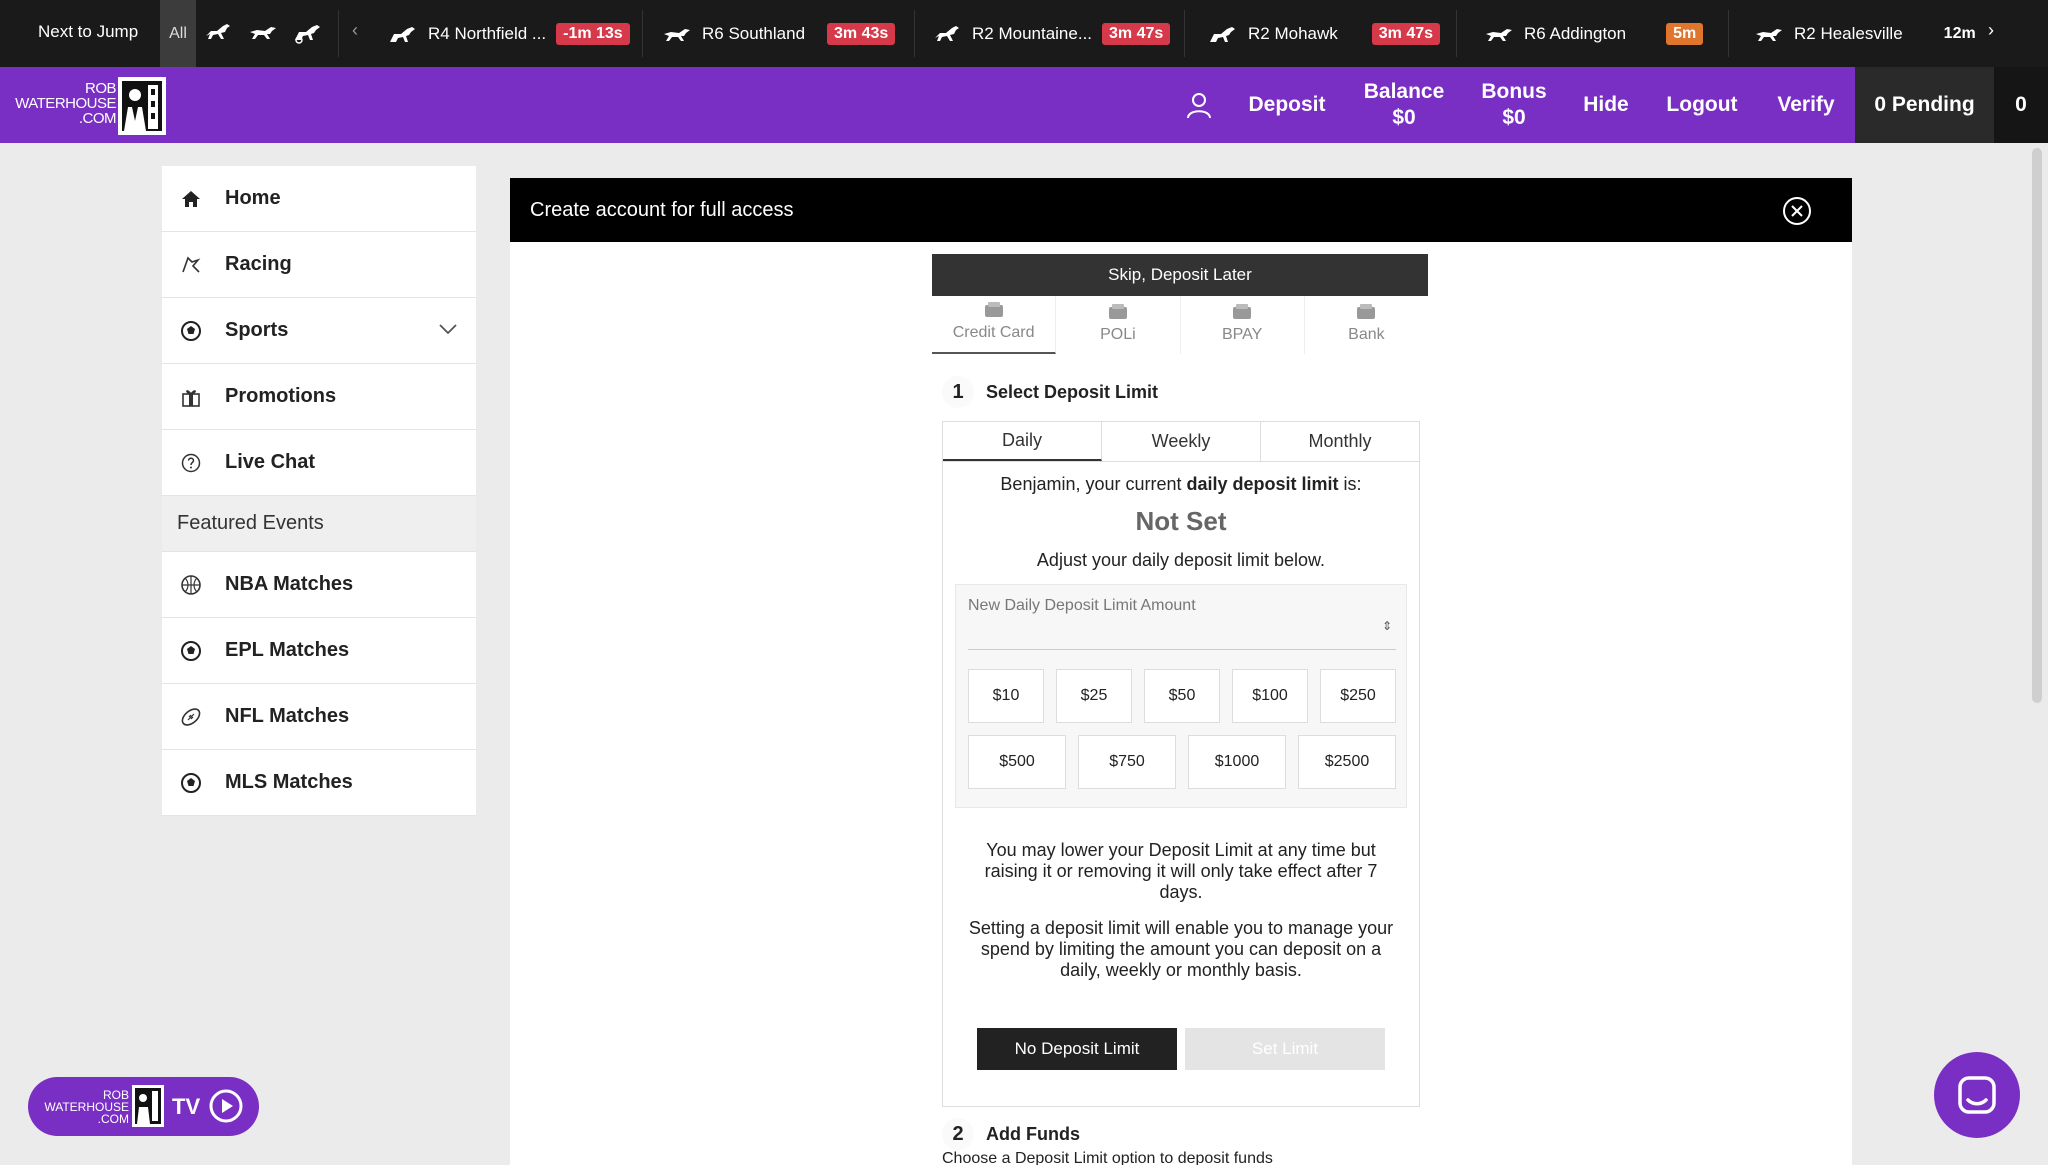  What do you see at coordinates (1347, 762) in the screenshot?
I see `amount-2500-button: $2500` at bounding box center [1347, 762].